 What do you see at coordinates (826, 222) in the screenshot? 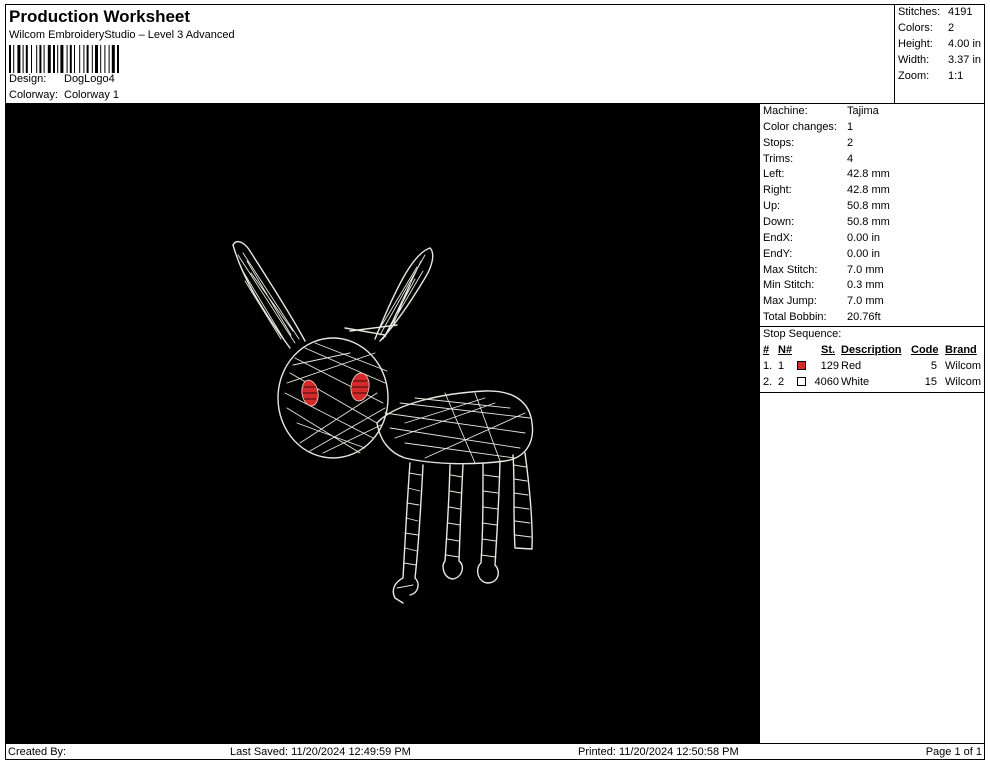
I see `info-down: Down: 50.8 mm` at bounding box center [826, 222].